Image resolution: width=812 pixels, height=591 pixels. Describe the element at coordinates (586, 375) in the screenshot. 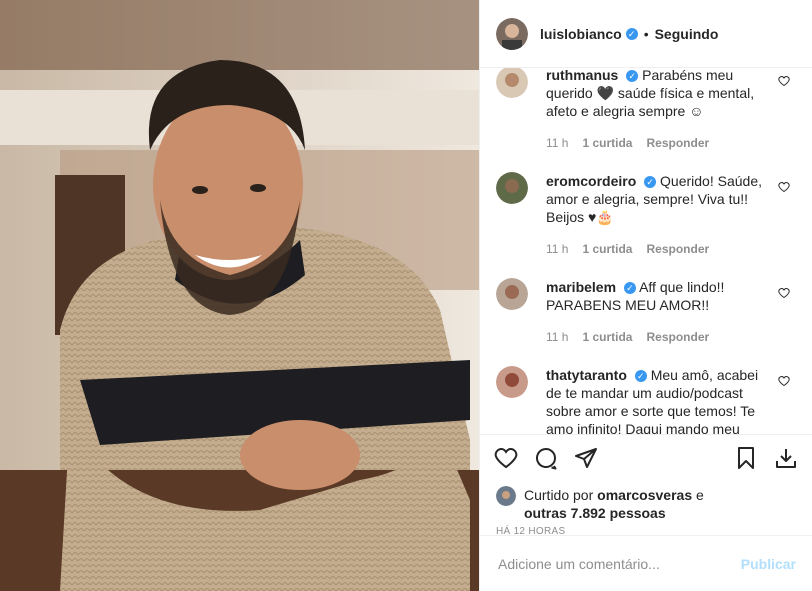

I see `comment-username: thatytaranto` at that location.